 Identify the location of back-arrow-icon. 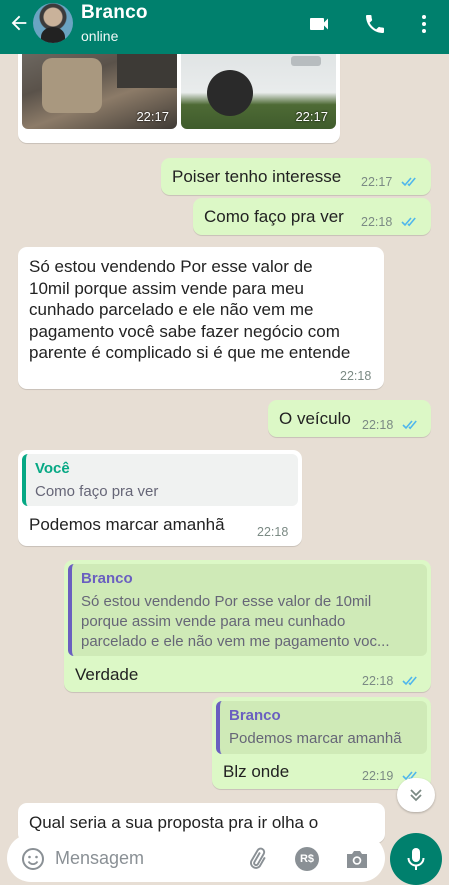
(19, 23).